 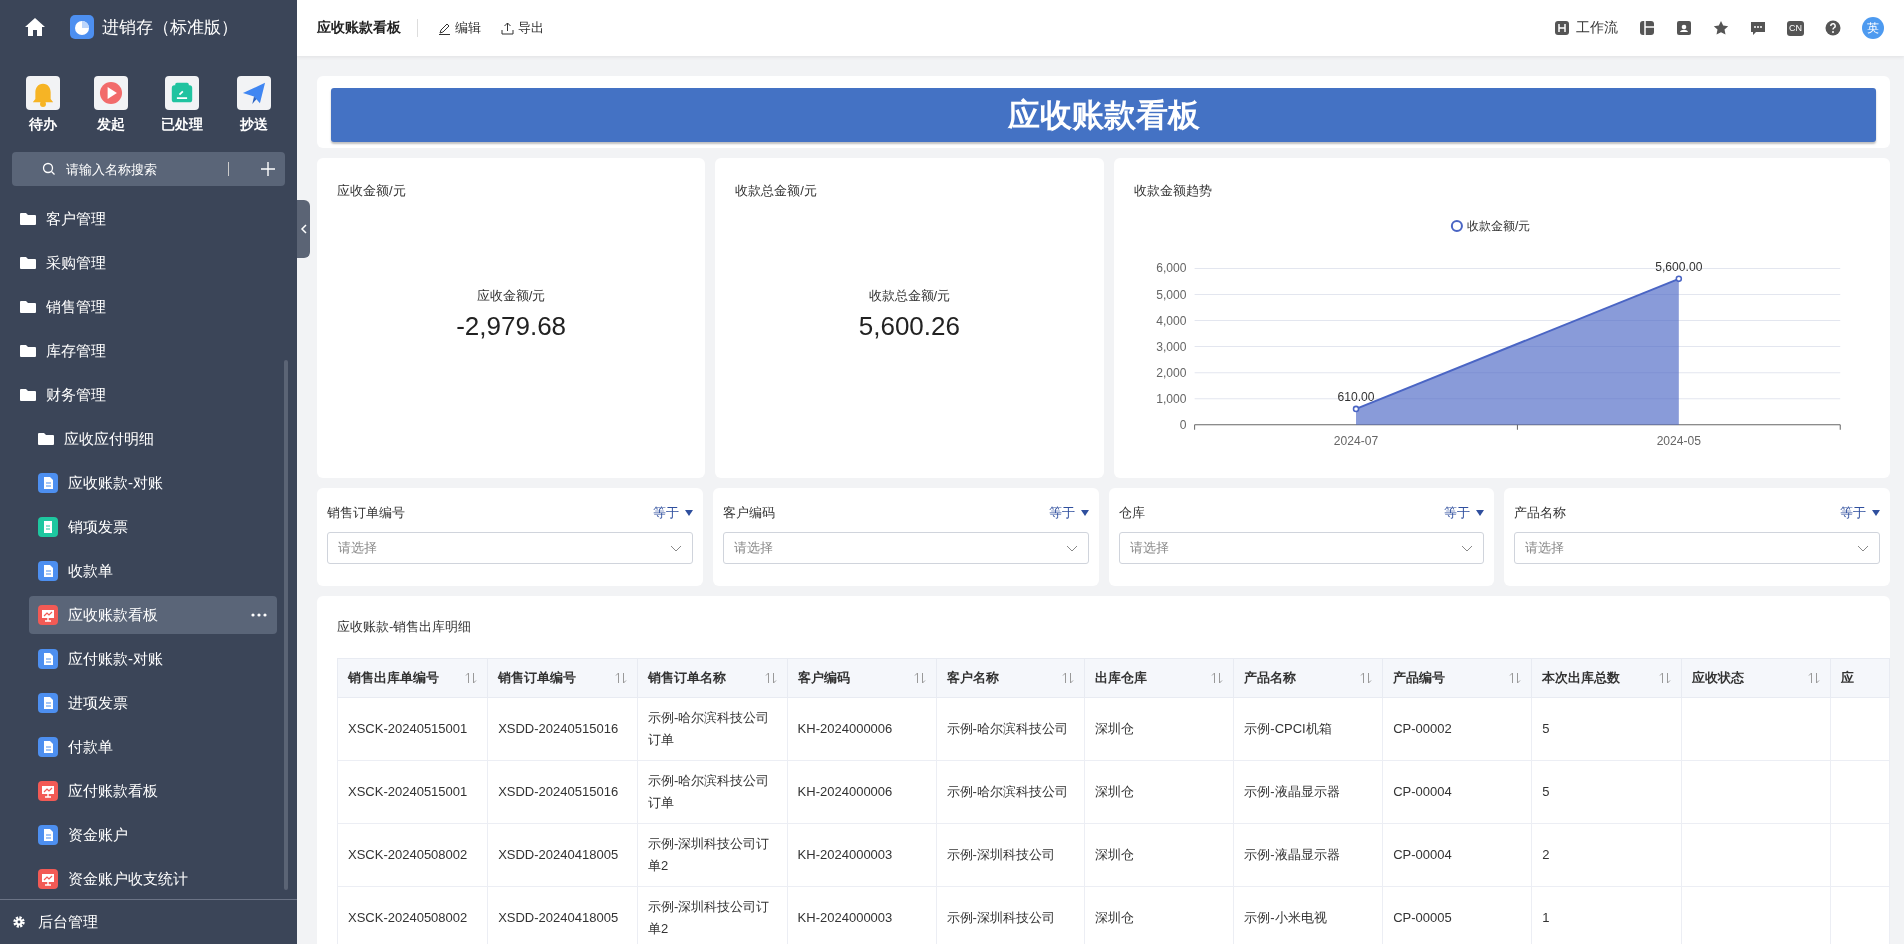 What do you see at coordinates (1457, 729) in the screenshot?
I see `table-cell: CP-00002` at bounding box center [1457, 729].